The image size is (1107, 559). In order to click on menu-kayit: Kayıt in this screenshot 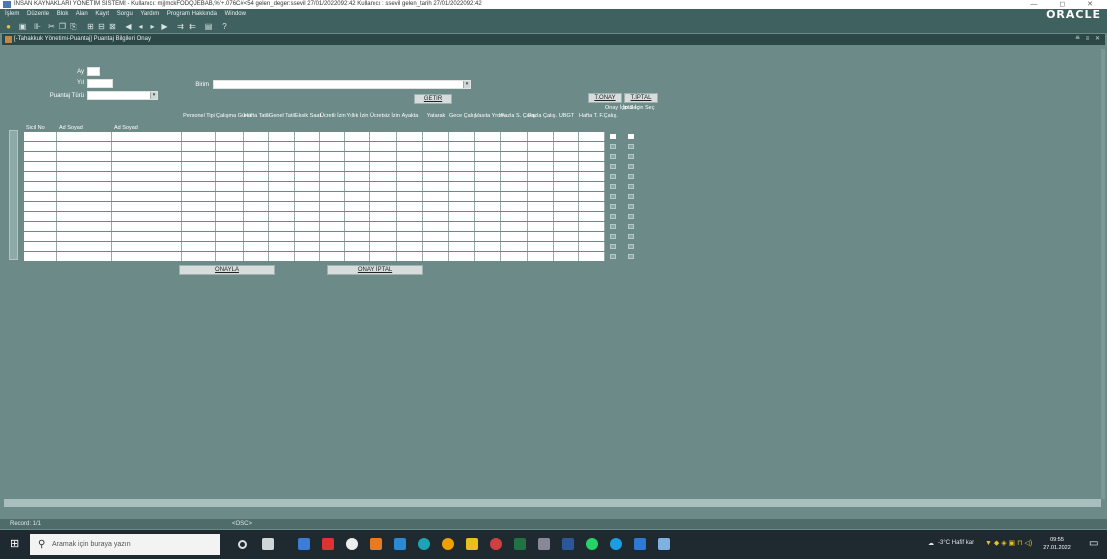, I will do `click(102, 14)`.